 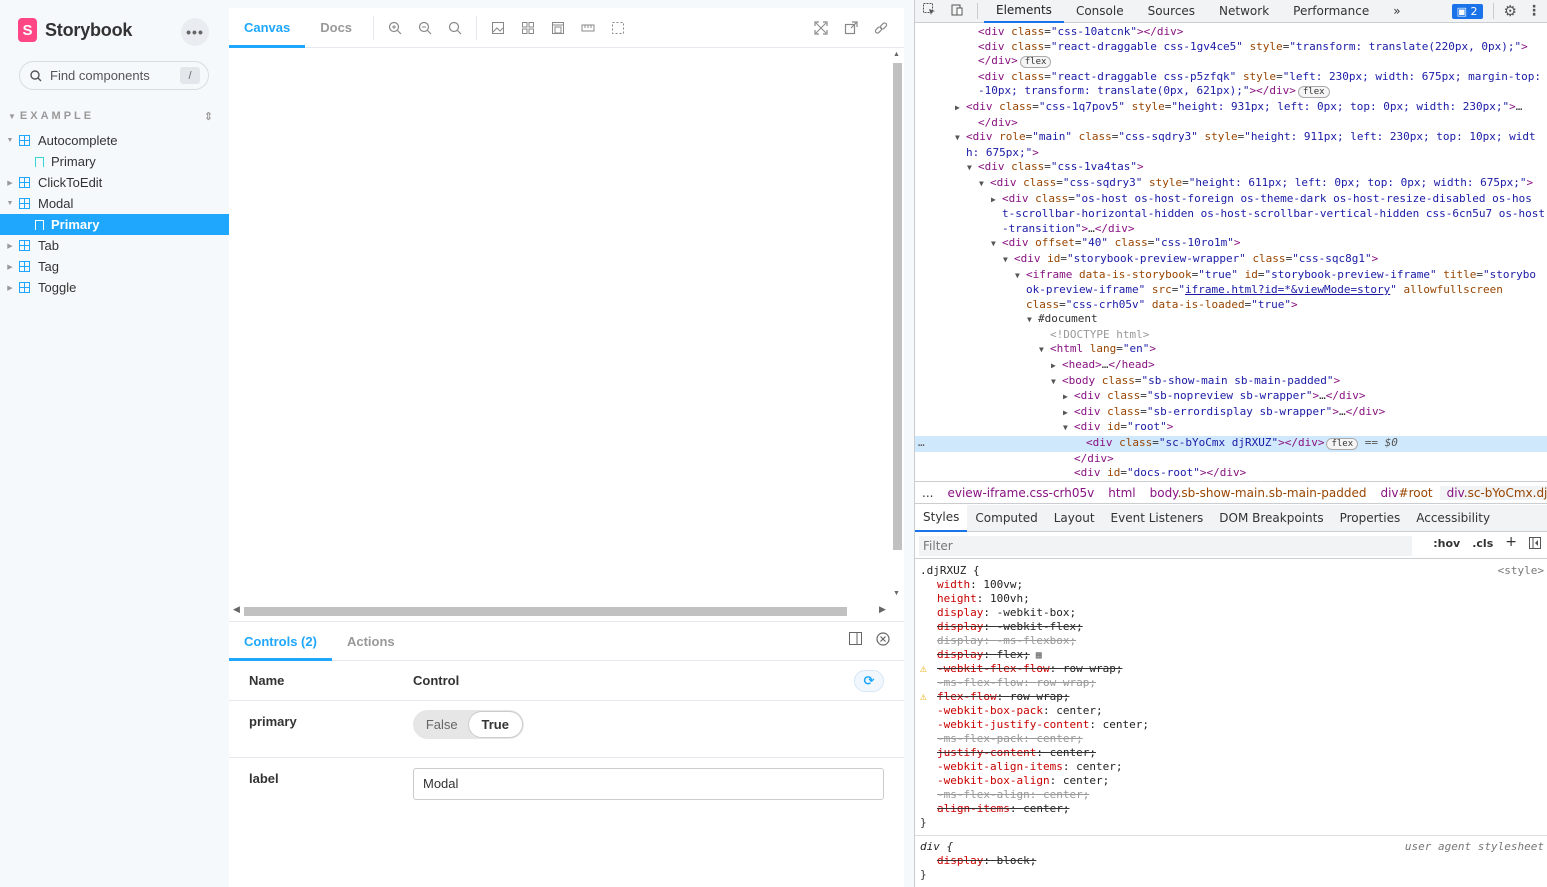 I want to click on css-declaration: -webkit-justify-content: center;, so click(x=1231, y=725).